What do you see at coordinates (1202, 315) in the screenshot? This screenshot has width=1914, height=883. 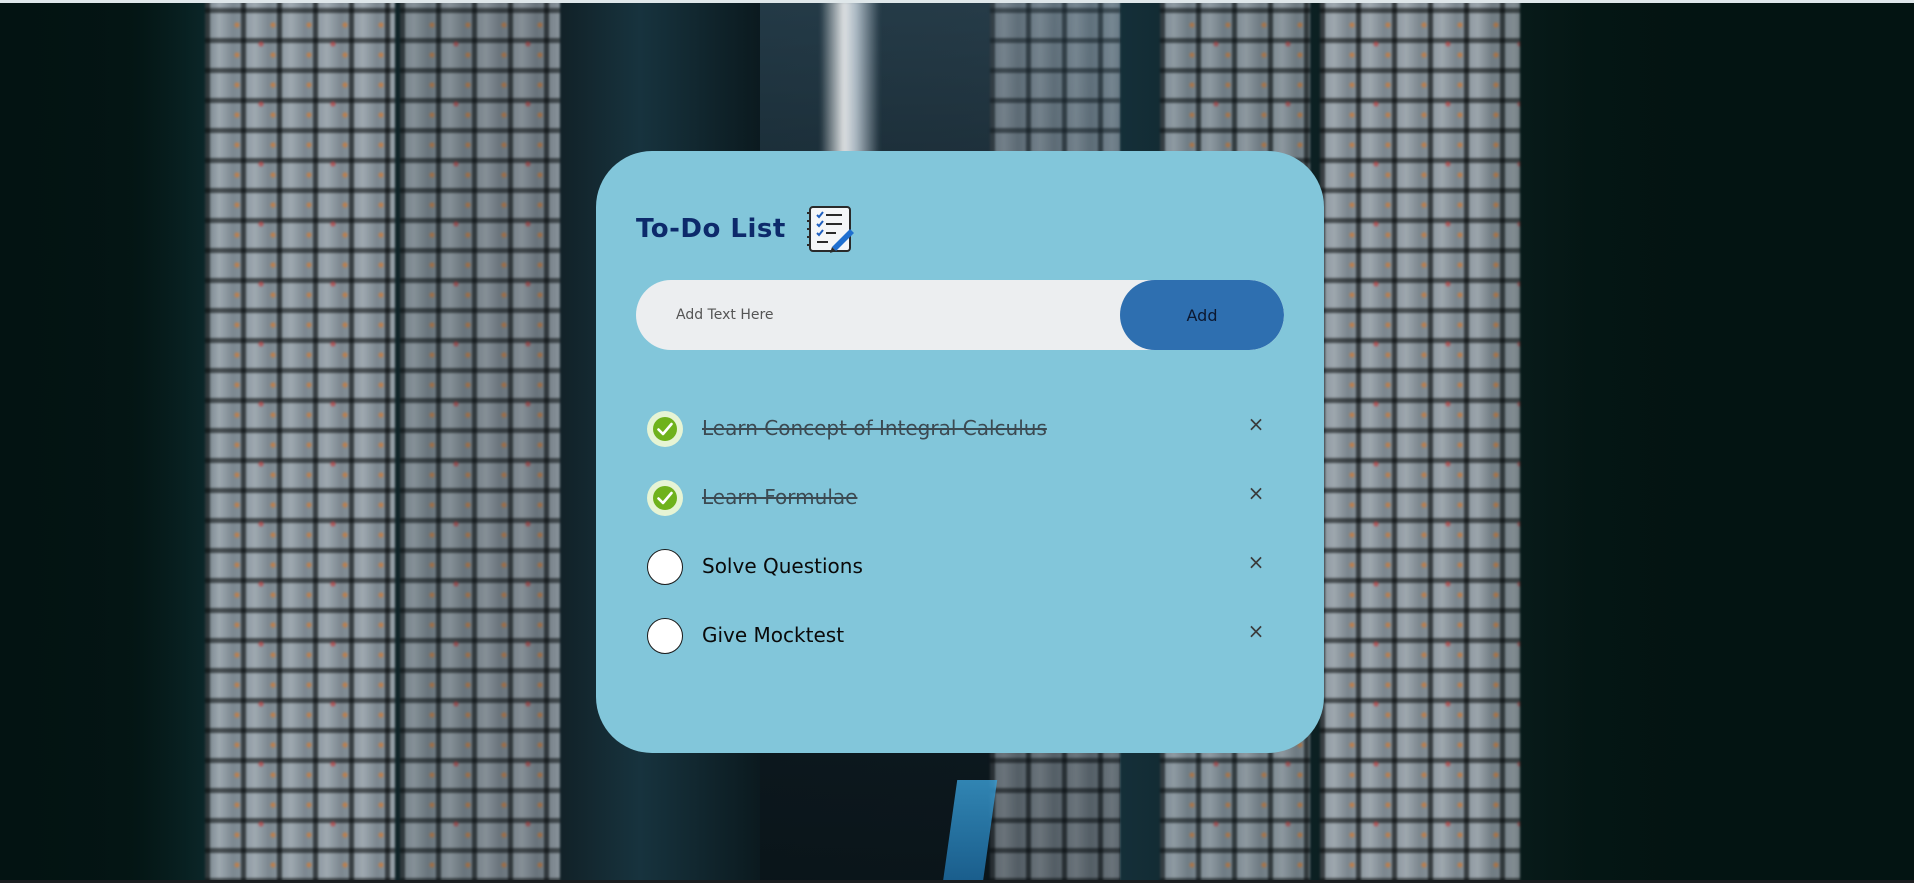 I see `add-button: Add` at bounding box center [1202, 315].